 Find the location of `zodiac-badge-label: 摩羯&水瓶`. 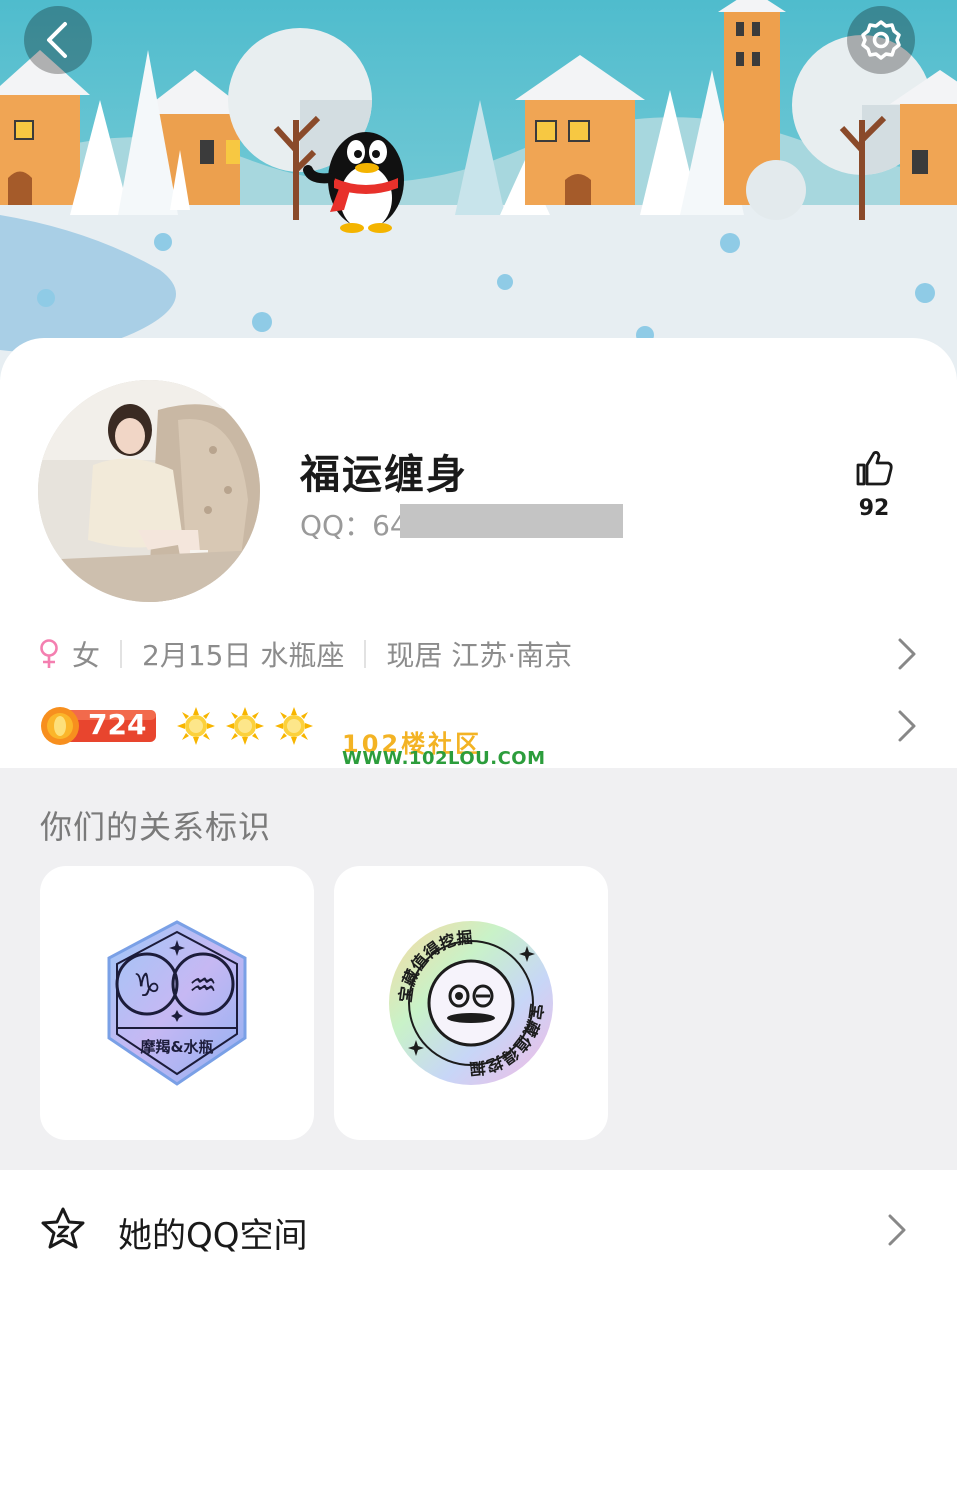

zodiac-badge-label: 摩羯&水瓶 is located at coordinates (176, 1047).